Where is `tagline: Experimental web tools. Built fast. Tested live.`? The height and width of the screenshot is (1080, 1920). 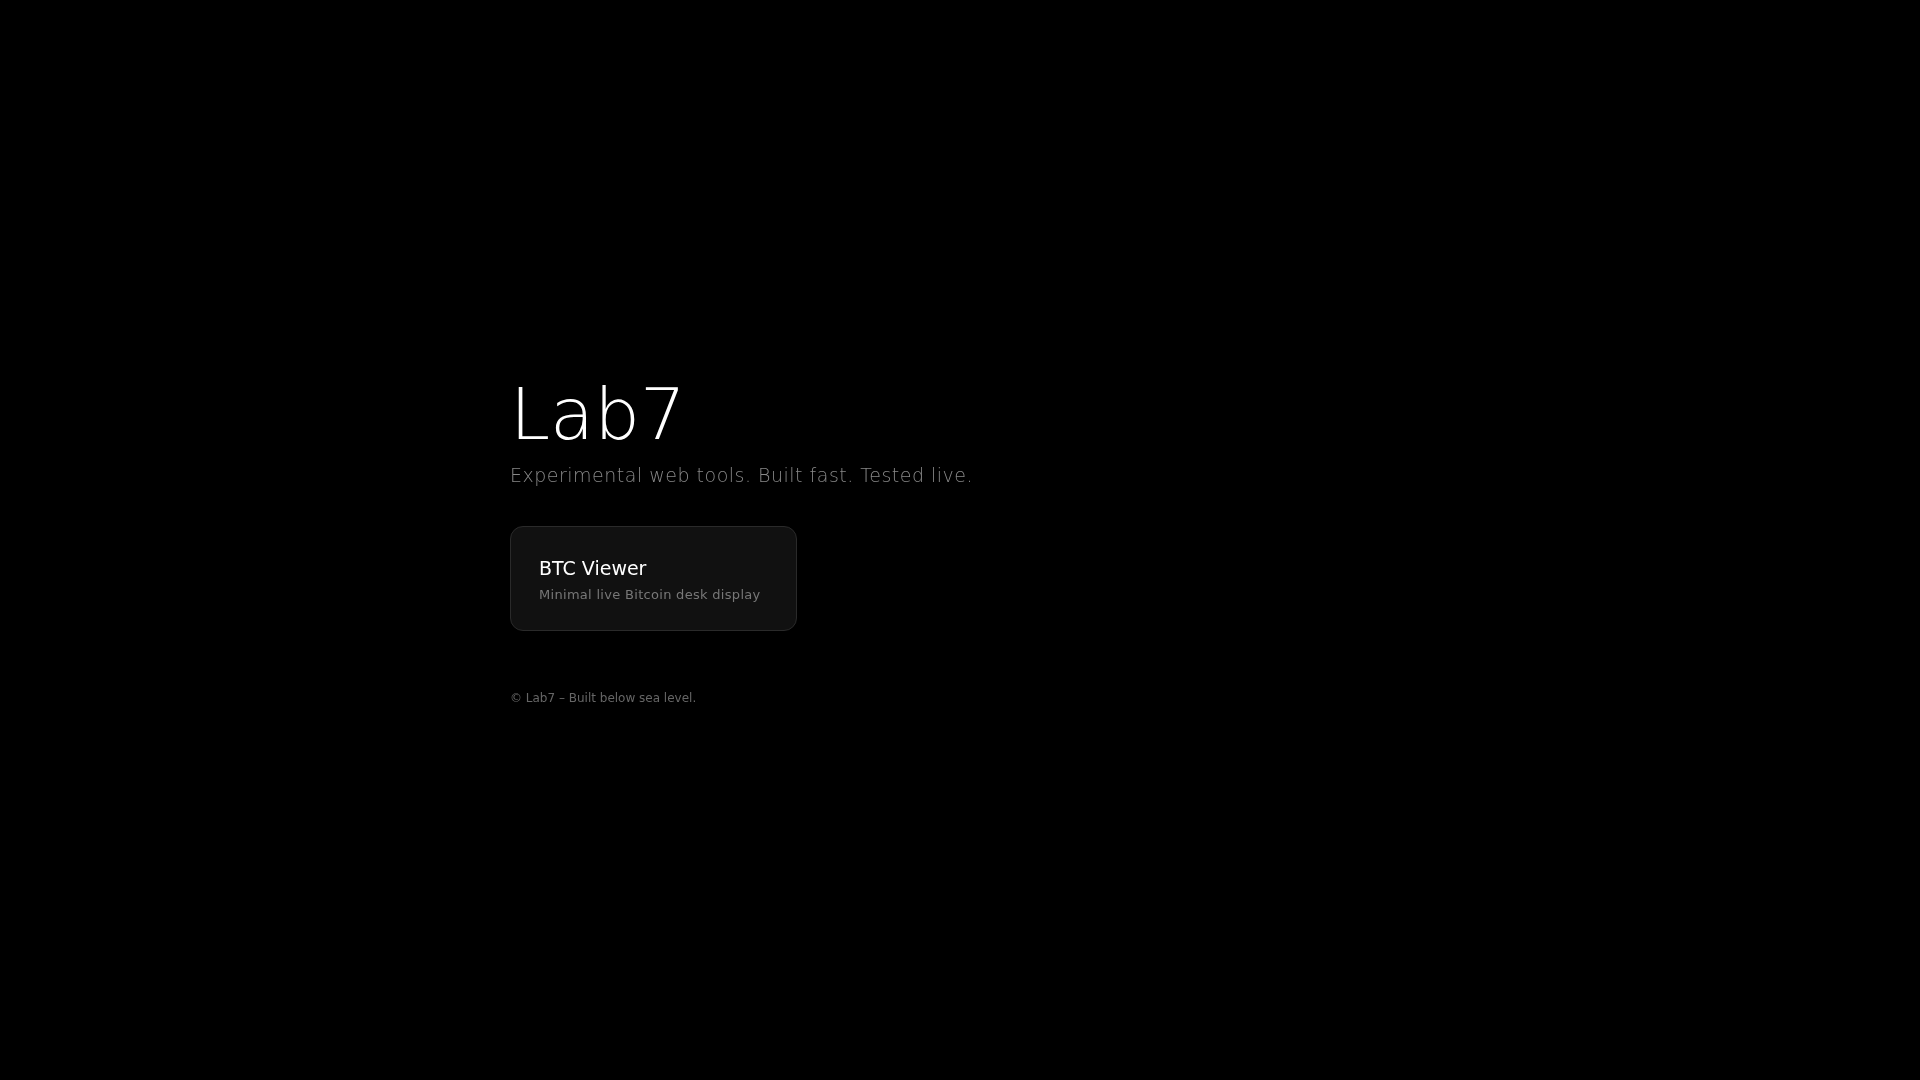 tagline: Experimental web tools. Built fast. Tested live. is located at coordinates (742, 475).